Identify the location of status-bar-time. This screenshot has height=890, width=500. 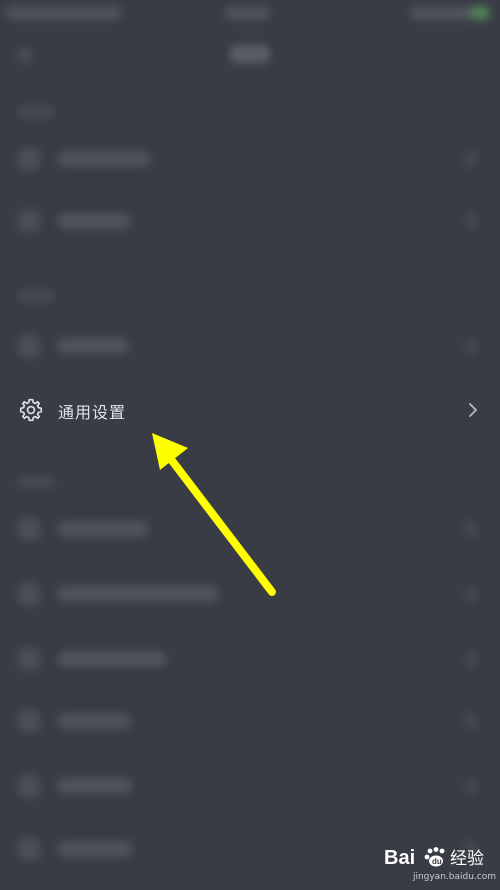
(247, 13).